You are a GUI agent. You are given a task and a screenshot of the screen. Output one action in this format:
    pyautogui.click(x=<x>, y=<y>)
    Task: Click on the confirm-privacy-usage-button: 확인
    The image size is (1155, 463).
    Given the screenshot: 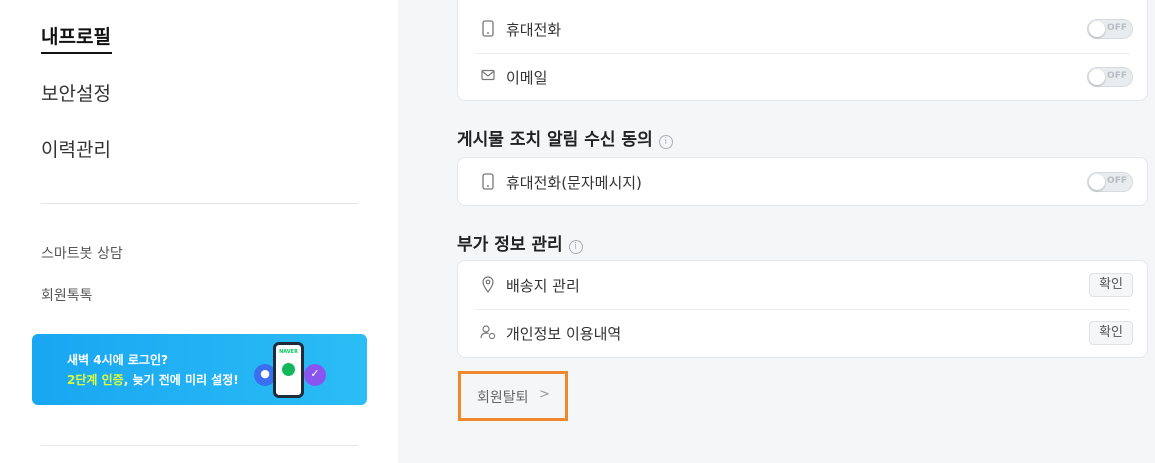 What is the action you would take?
    pyautogui.click(x=1111, y=333)
    